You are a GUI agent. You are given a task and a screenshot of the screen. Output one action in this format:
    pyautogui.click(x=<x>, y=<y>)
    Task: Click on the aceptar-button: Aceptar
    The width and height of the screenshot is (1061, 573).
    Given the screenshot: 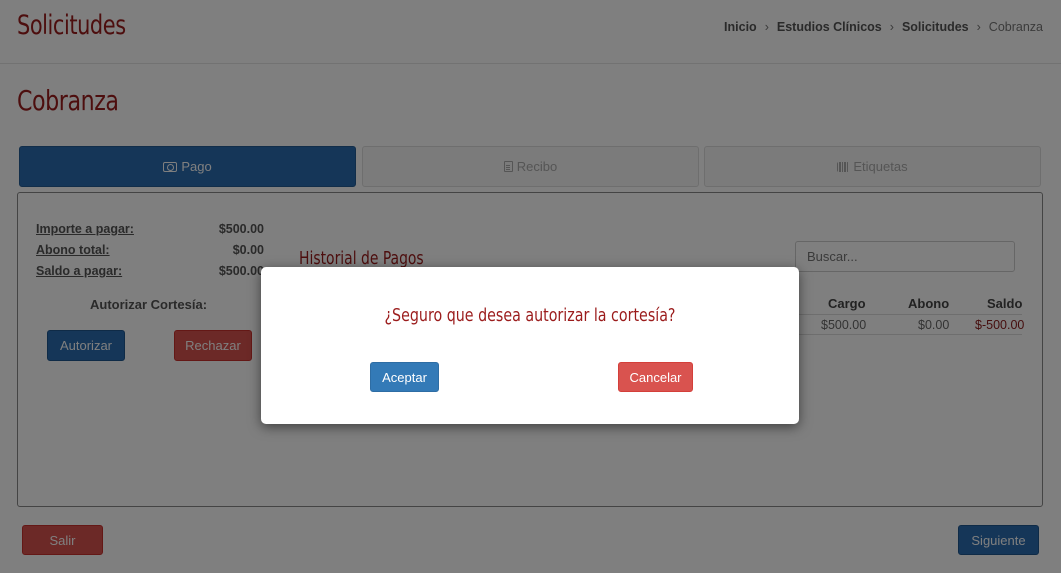 What is the action you would take?
    pyautogui.click(x=404, y=377)
    